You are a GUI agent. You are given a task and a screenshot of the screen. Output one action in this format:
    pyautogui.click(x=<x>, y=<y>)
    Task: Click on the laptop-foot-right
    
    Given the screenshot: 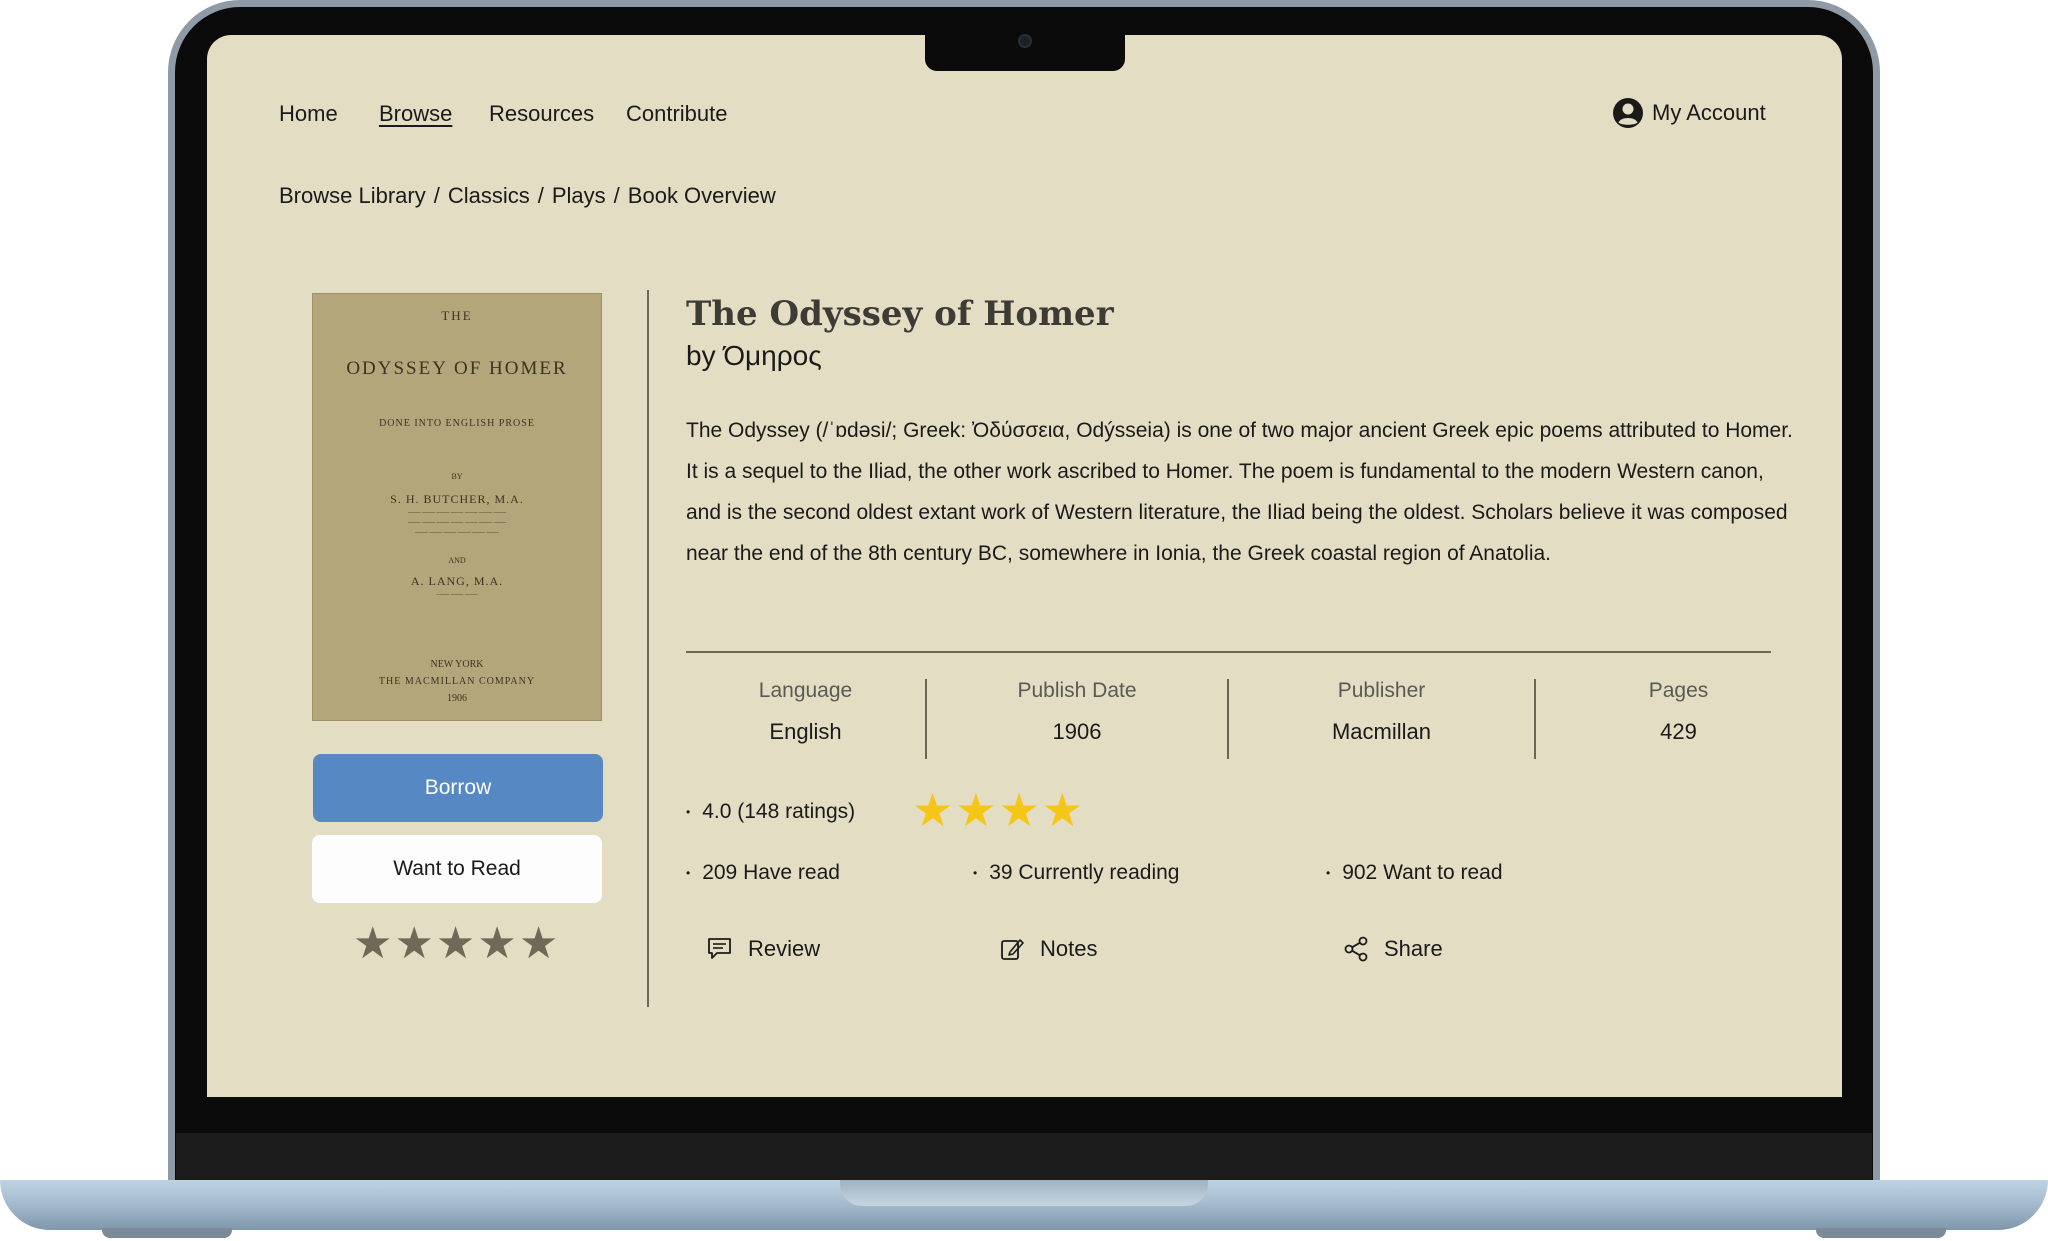 What is the action you would take?
    pyautogui.click(x=1881, y=1233)
    